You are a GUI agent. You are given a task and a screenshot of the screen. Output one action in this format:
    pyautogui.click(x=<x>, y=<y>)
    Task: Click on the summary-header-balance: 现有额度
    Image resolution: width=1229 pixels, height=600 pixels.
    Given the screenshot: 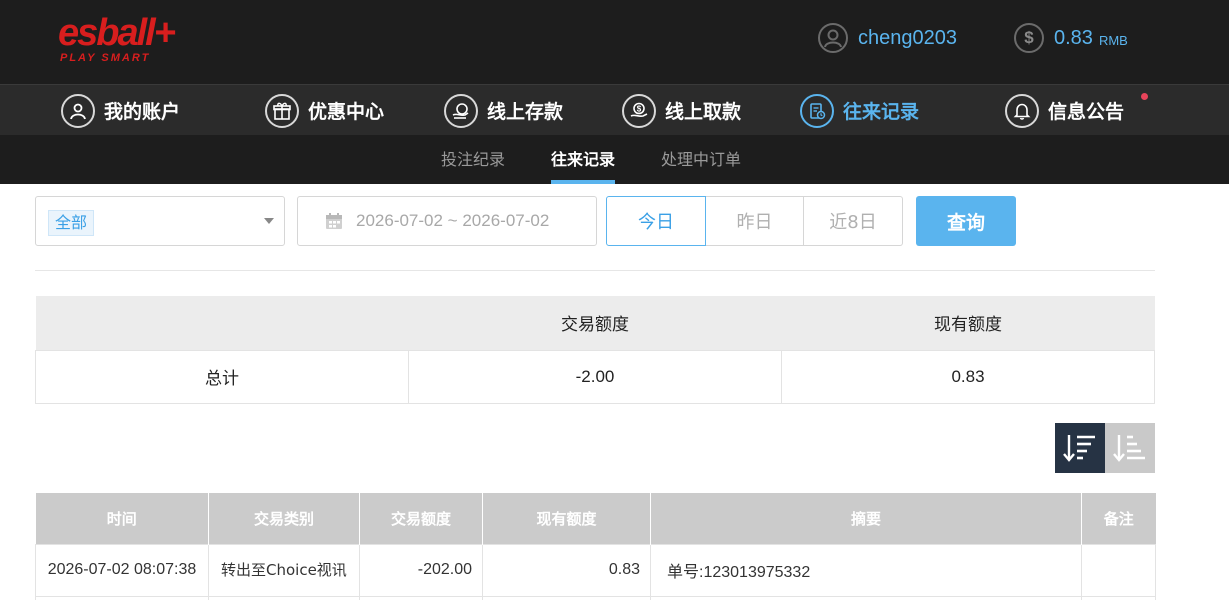 What is the action you would take?
    pyautogui.click(x=968, y=323)
    